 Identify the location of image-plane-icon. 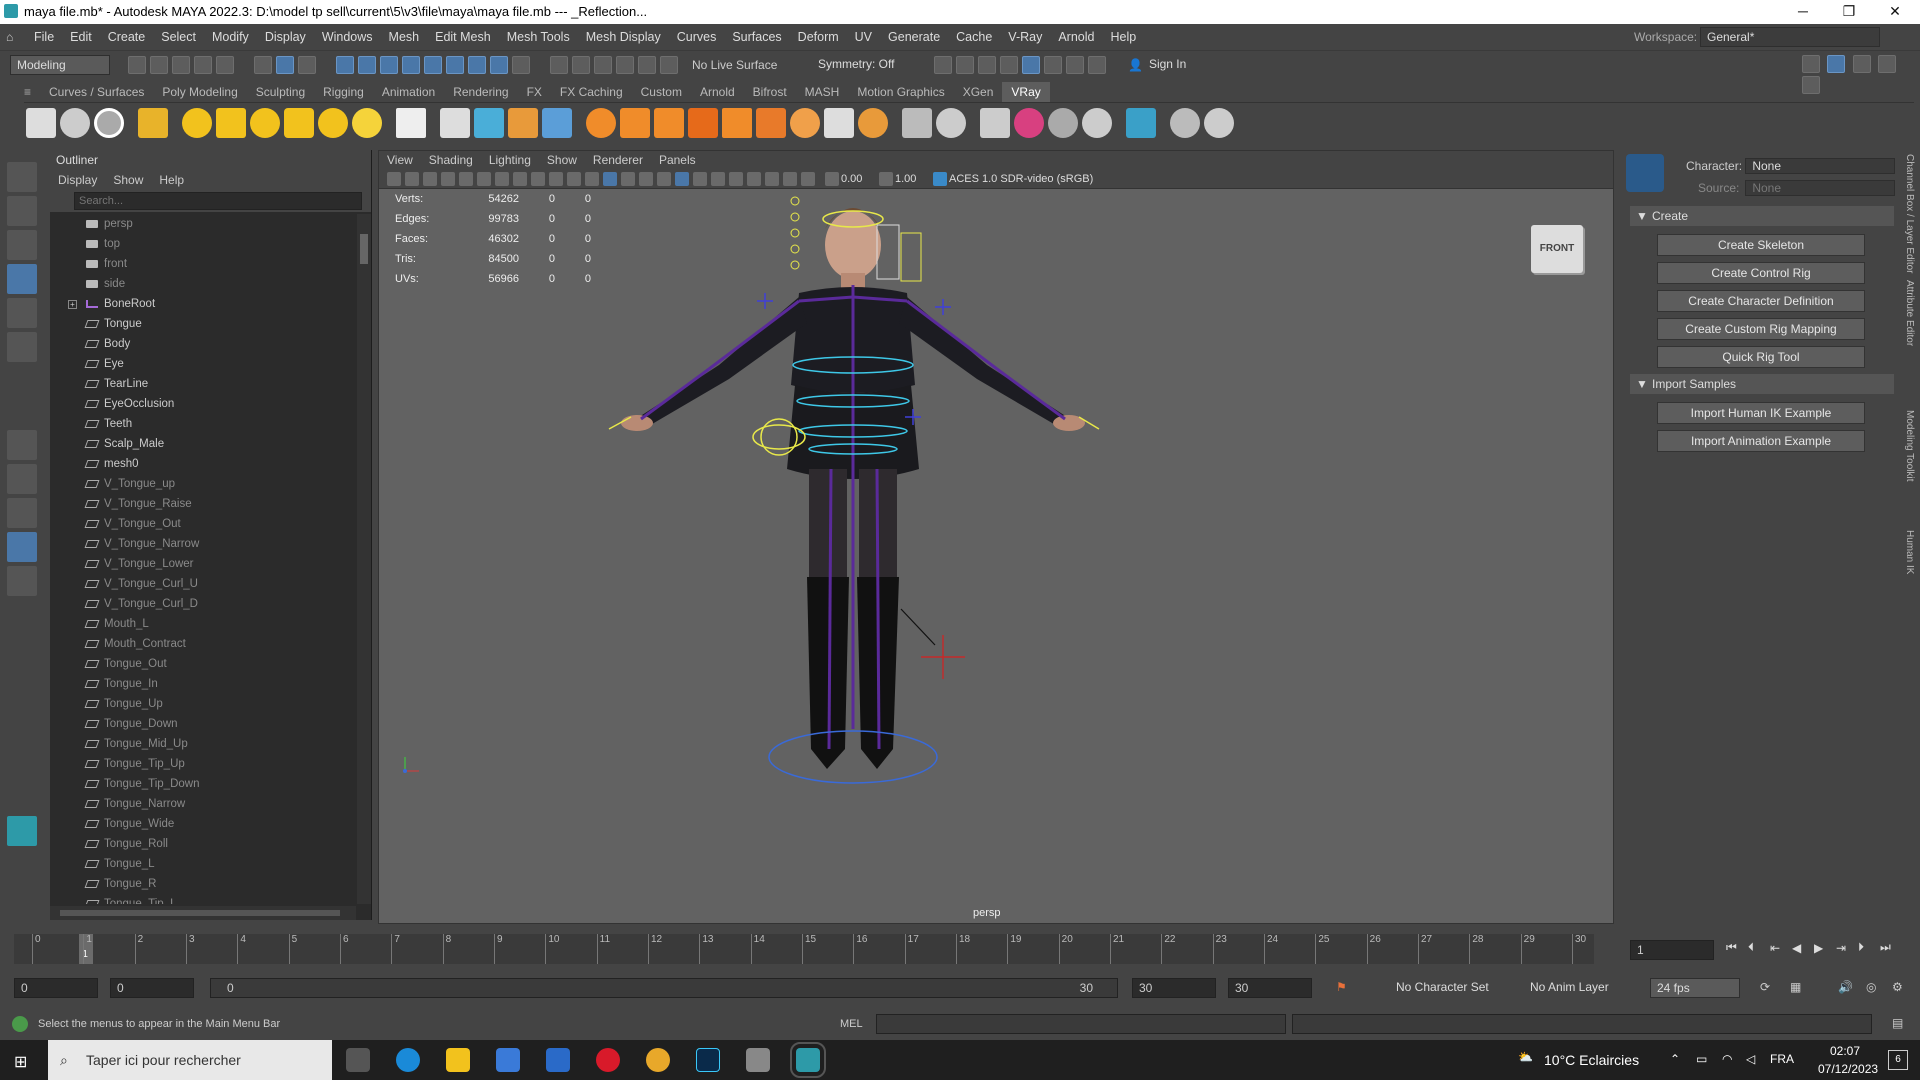
(448, 178).